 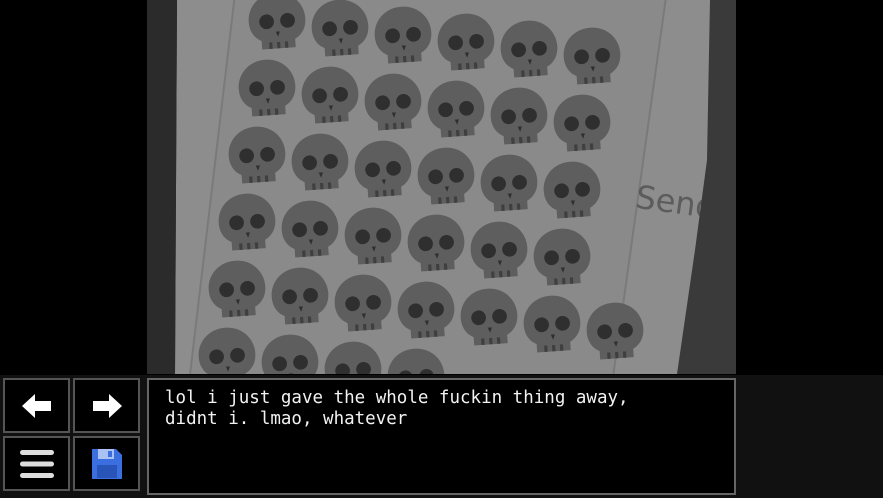 I want to click on hamburger-menu-icon, so click(x=36, y=463).